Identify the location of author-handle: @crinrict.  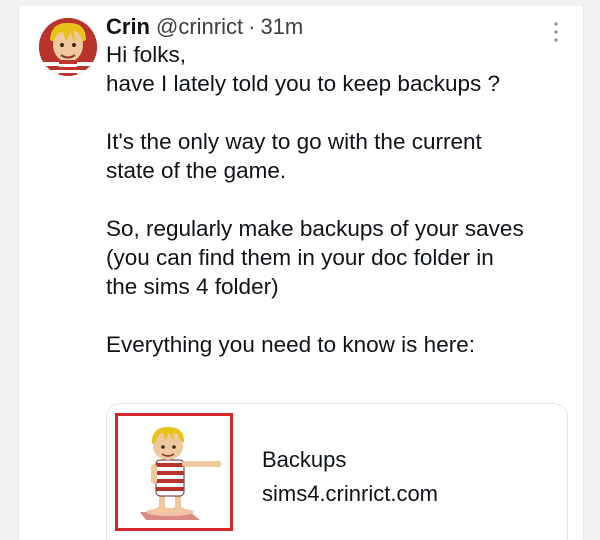
(199, 27).